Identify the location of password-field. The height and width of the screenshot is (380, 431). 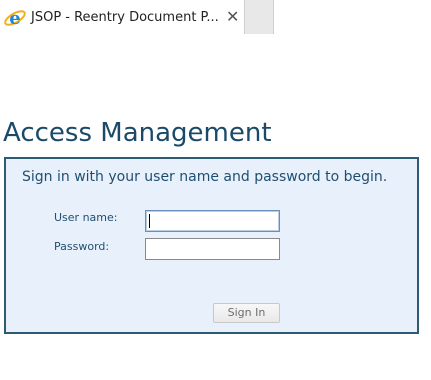
(212, 249).